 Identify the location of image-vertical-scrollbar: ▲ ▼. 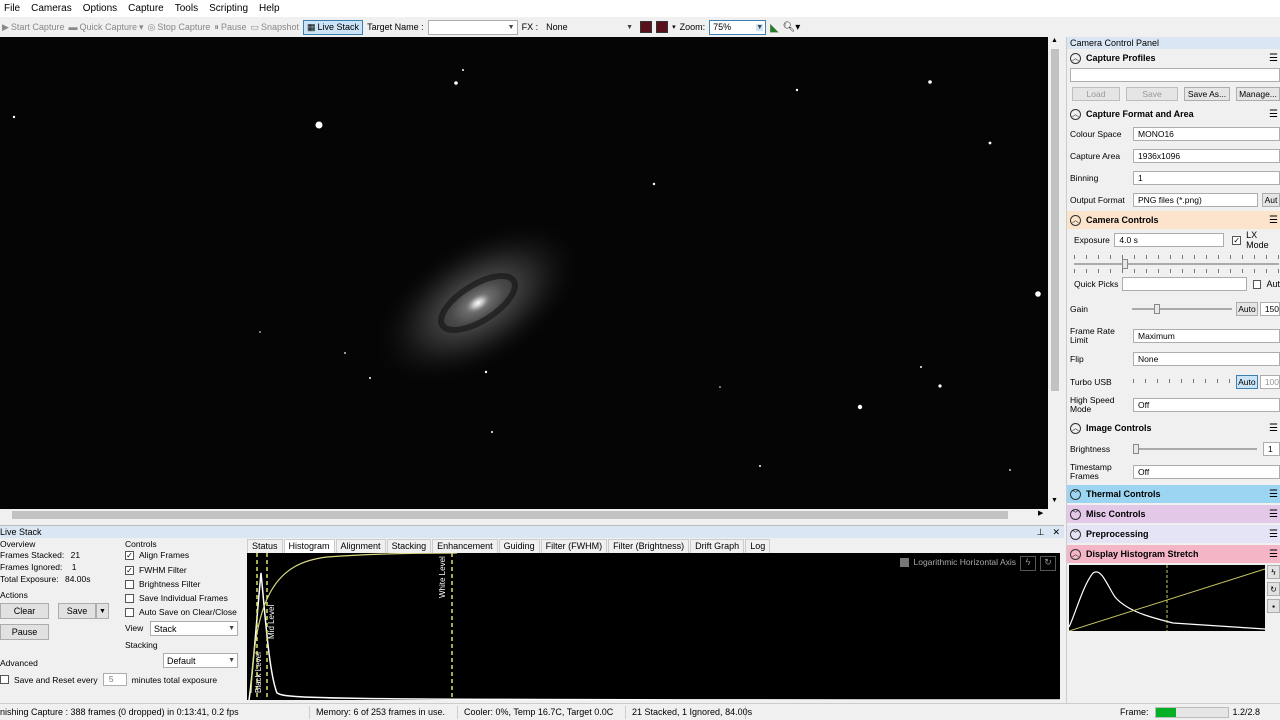
(1055, 273).